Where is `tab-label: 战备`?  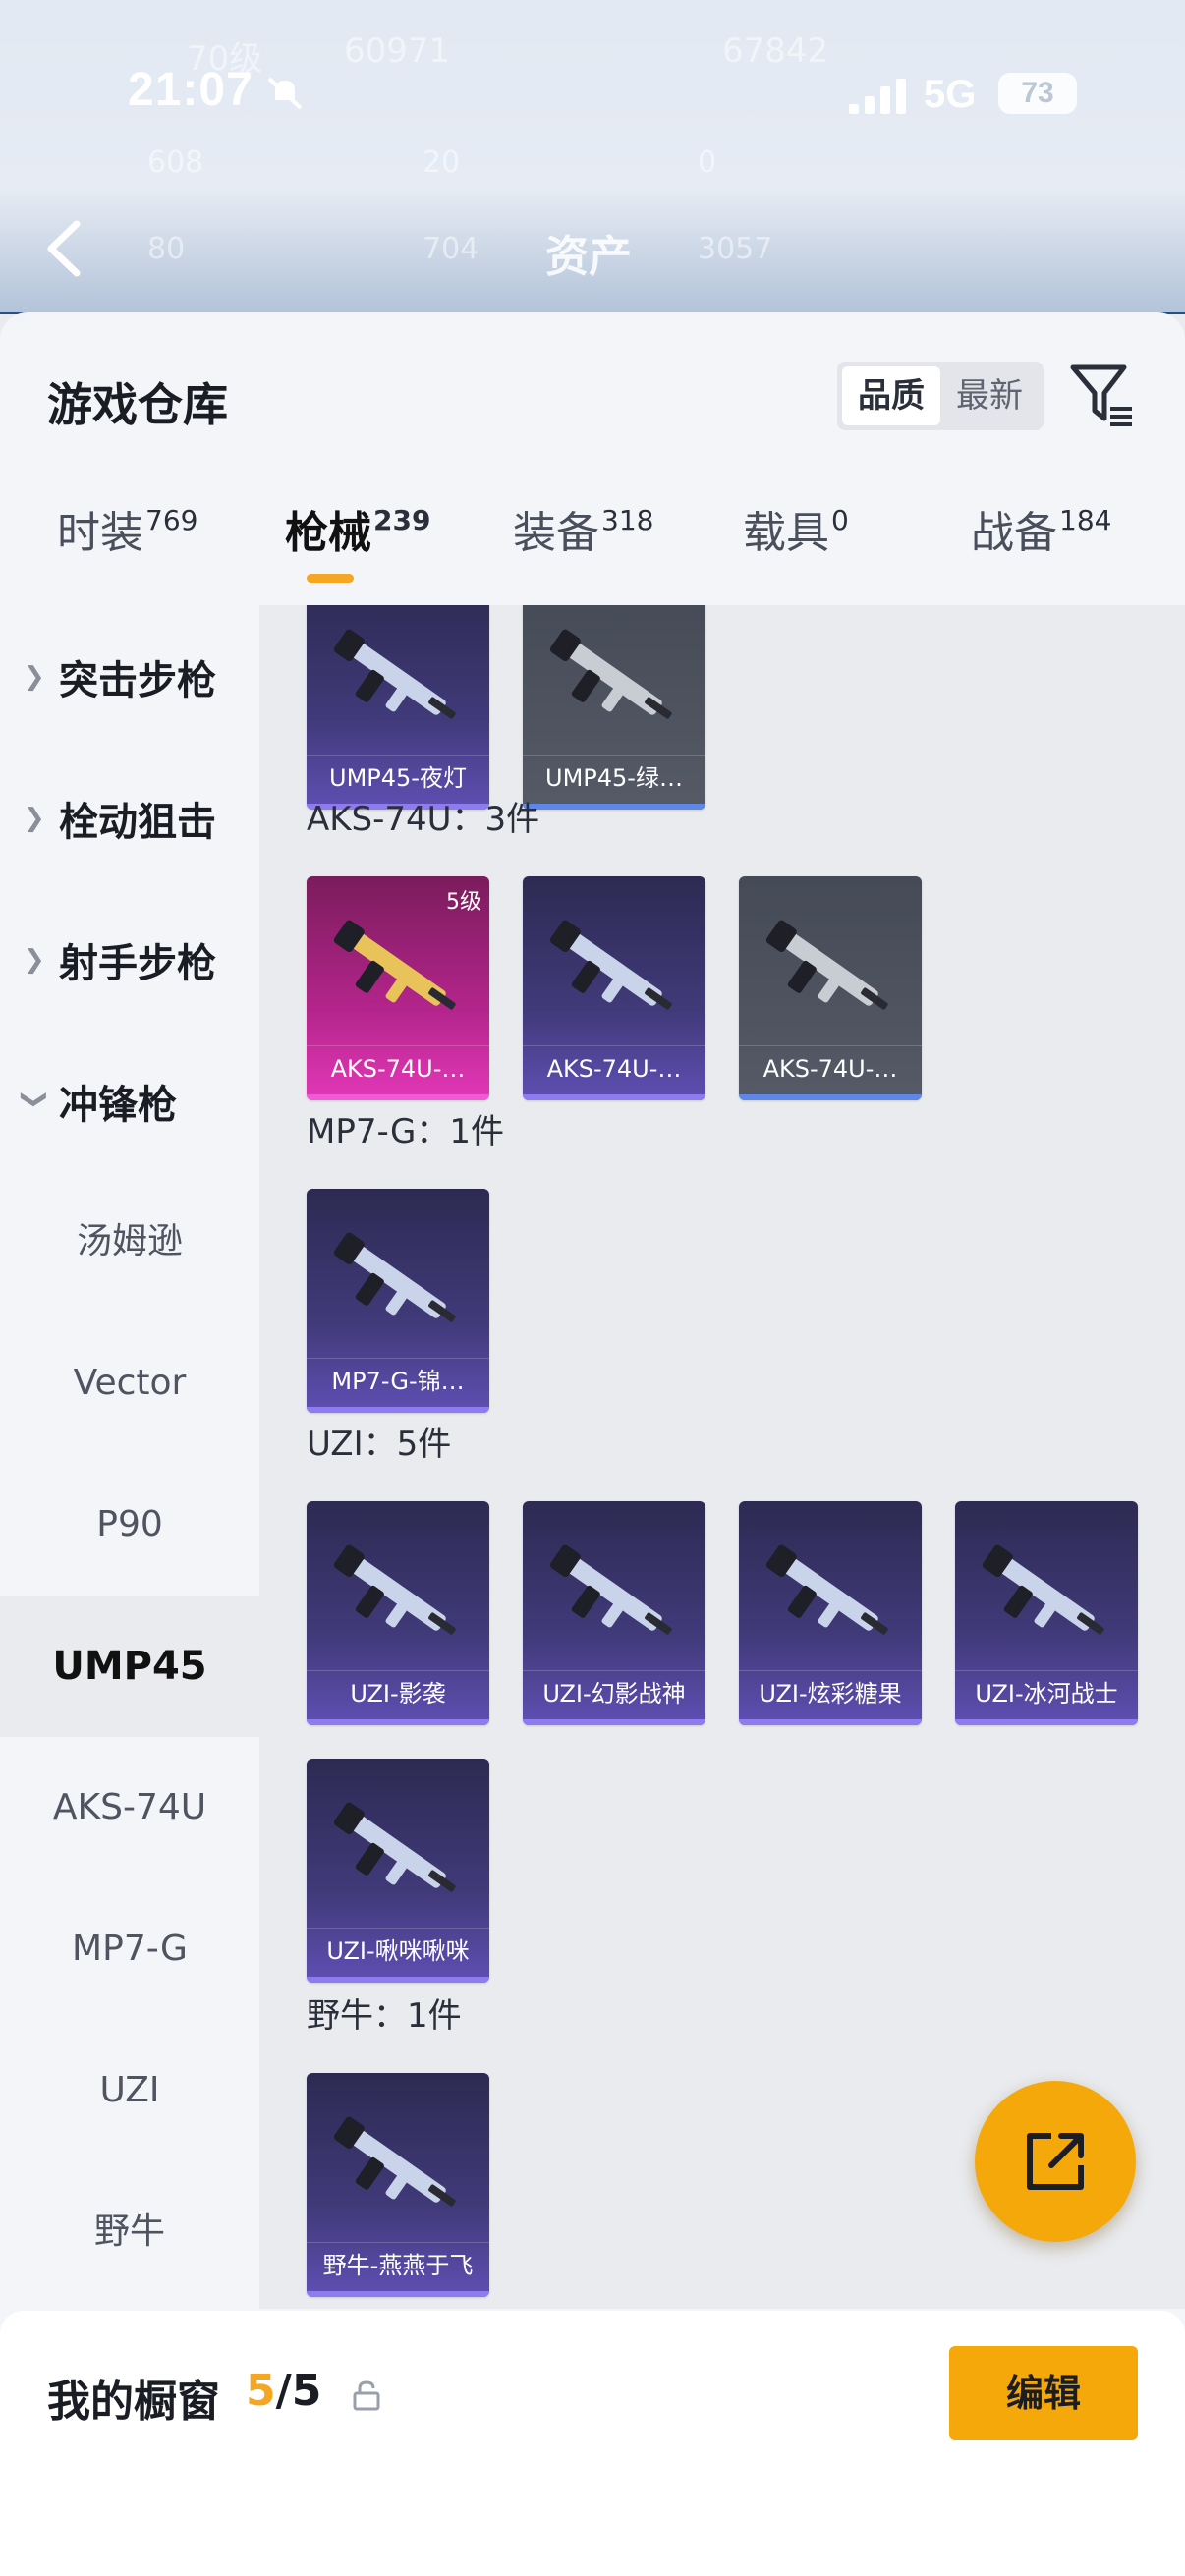
tab-label: 战备 is located at coordinates (1014, 533).